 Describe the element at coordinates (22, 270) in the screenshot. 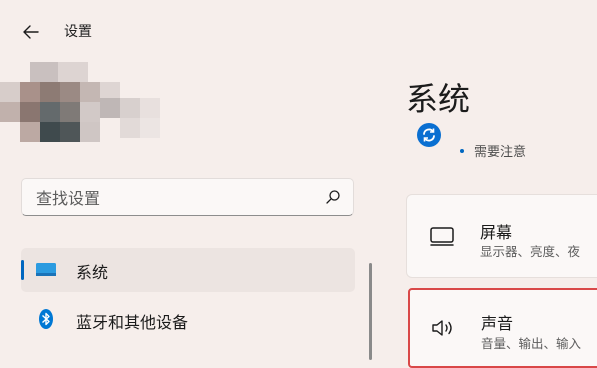

I see `selection-indicator` at that location.